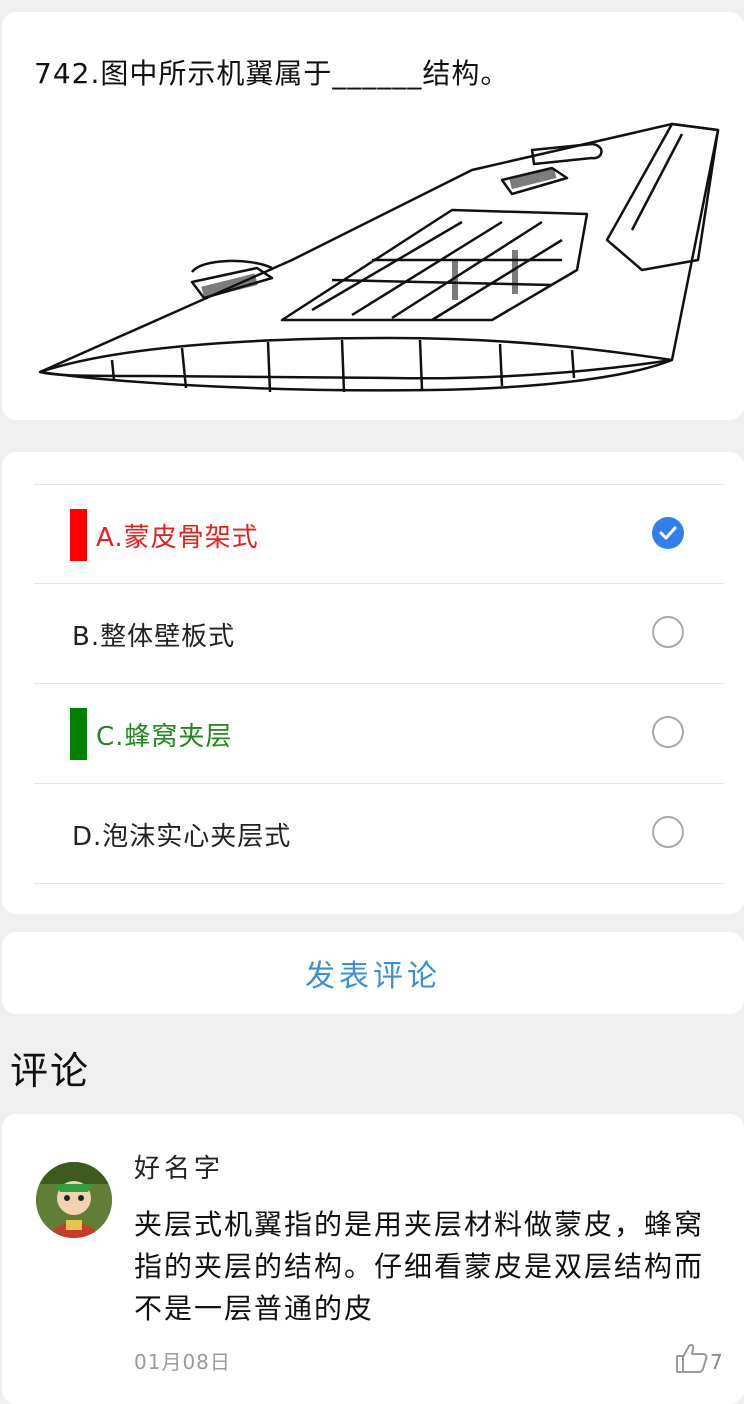  I want to click on post-comment-button: 发表评论, so click(373, 973).